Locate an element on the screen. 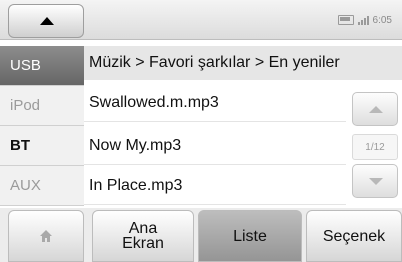 This screenshot has width=402, height=262. source-label: iPod is located at coordinates (25, 105).